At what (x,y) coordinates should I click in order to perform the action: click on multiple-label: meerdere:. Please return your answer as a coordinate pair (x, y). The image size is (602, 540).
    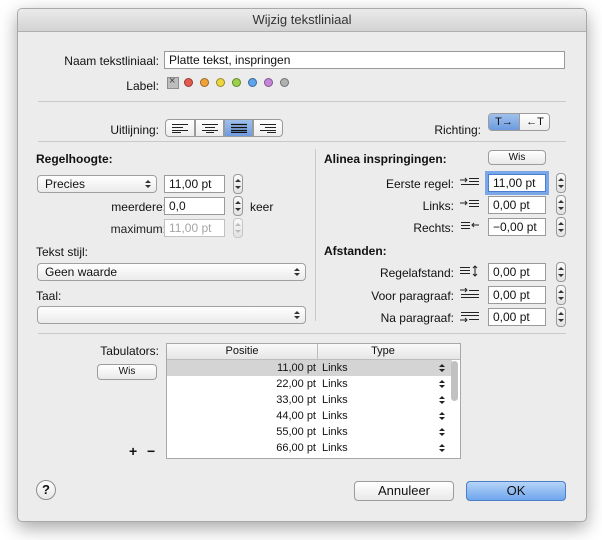
    Looking at the image, I should click on (138, 207).